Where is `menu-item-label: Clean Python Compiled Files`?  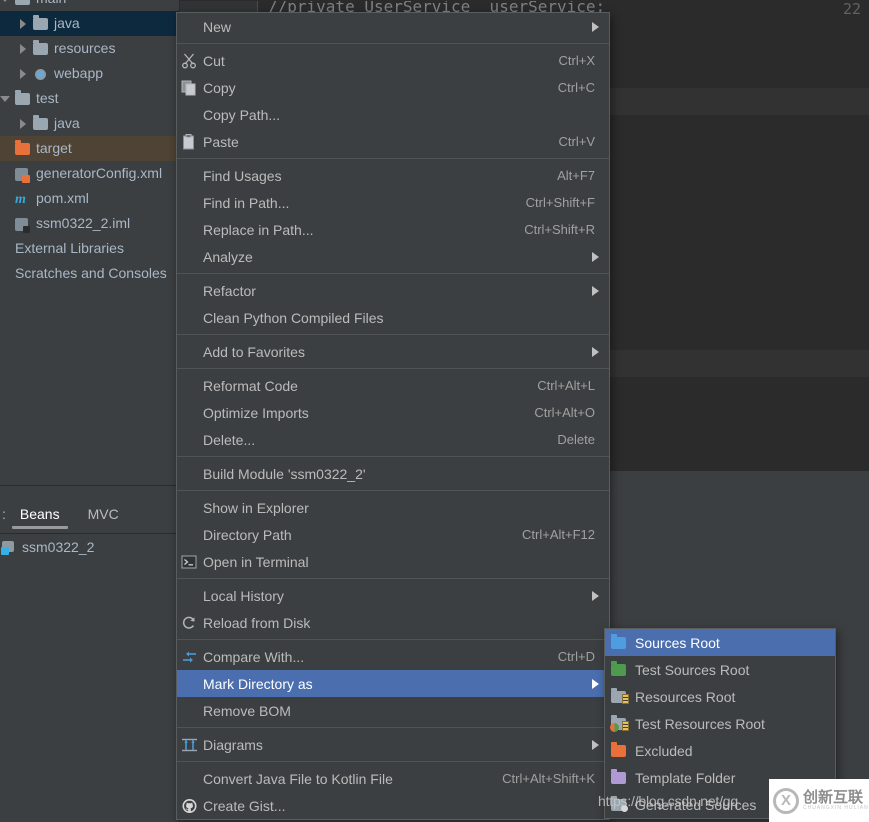
menu-item-label: Clean Python Compiled Files is located at coordinates (293, 317).